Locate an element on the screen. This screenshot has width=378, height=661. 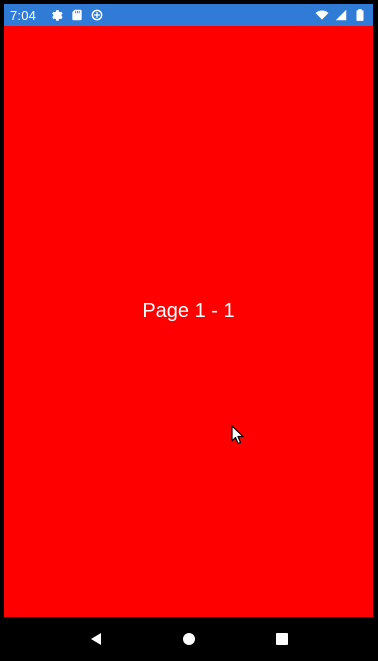
back-button is located at coordinates (96, 639).